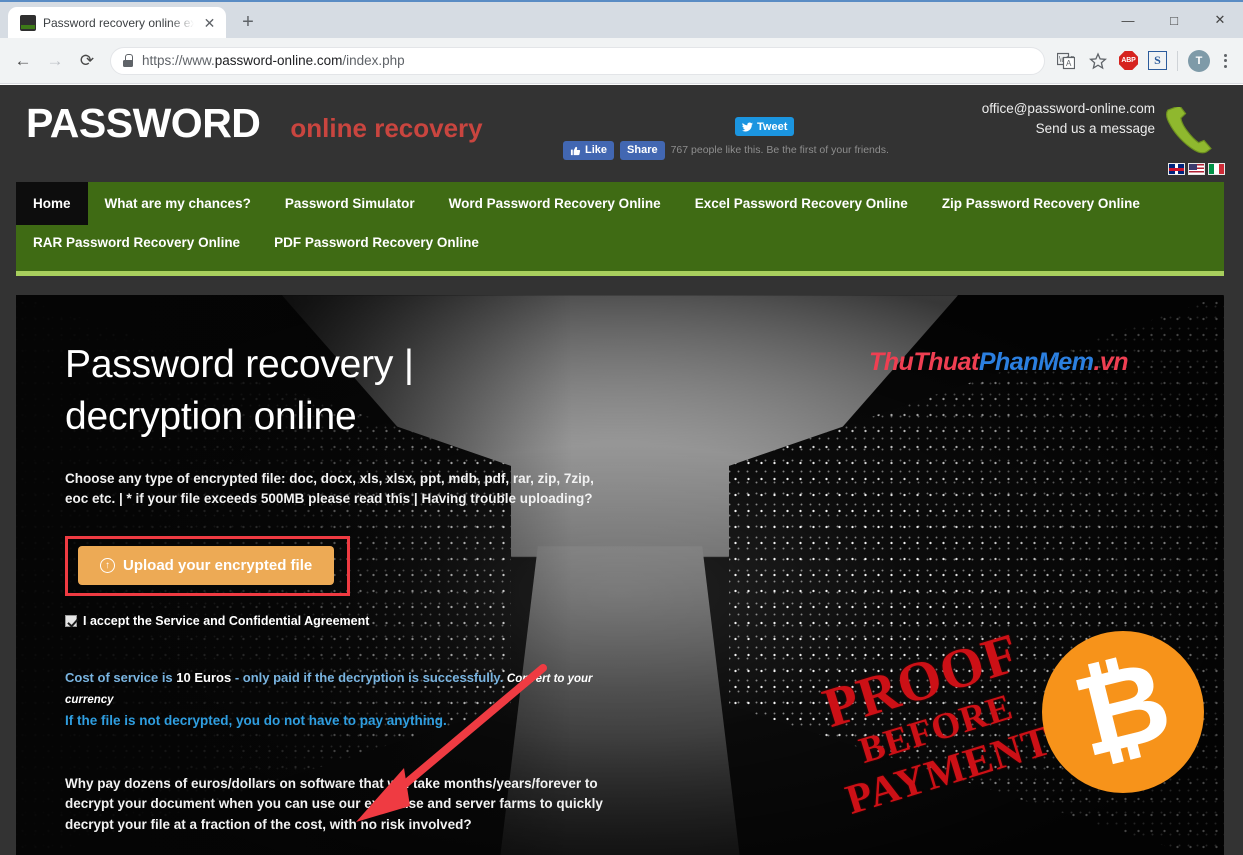 This screenshot has width=1243, height=855. Describe the element at coordinates (575, 150) in the screenshot. I see `thumbs-up-icon` at that location.